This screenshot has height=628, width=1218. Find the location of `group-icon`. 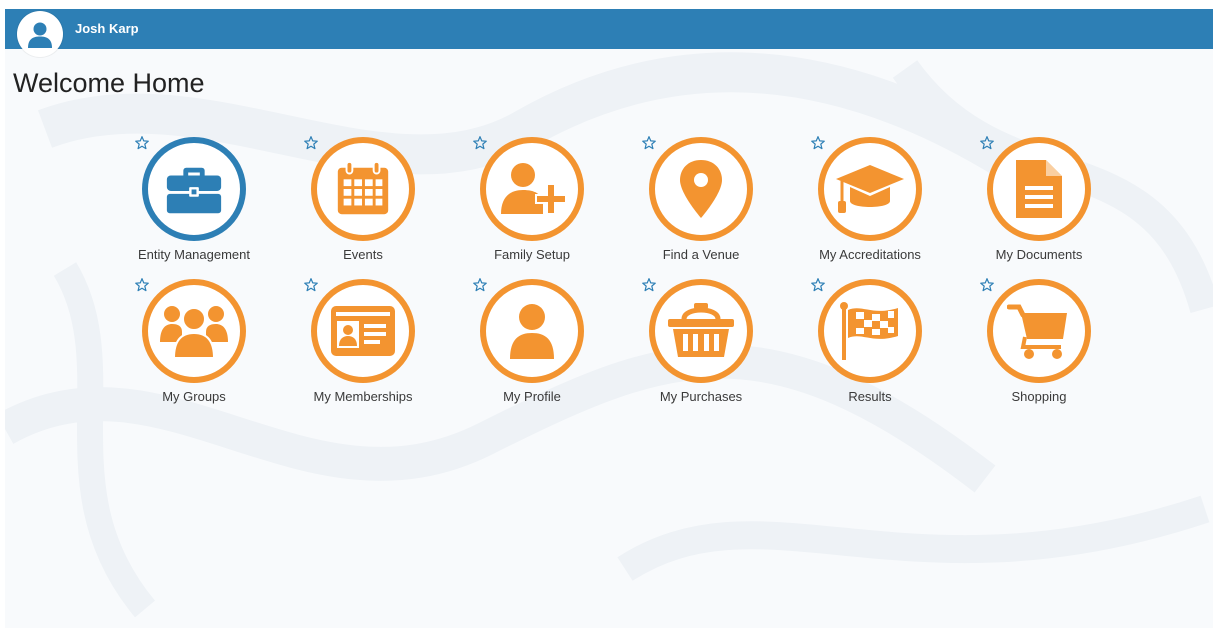

group-icon is located at coordinates (194, 332).